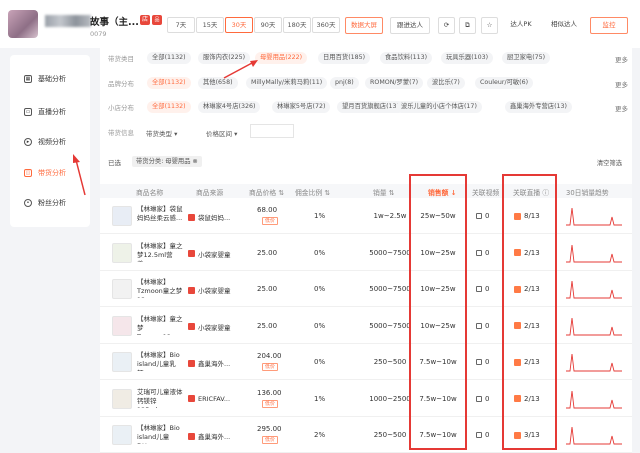 This screenshot has height=453, width=640. I want to click on follow-button: 跟进达人, so click(410, 25).